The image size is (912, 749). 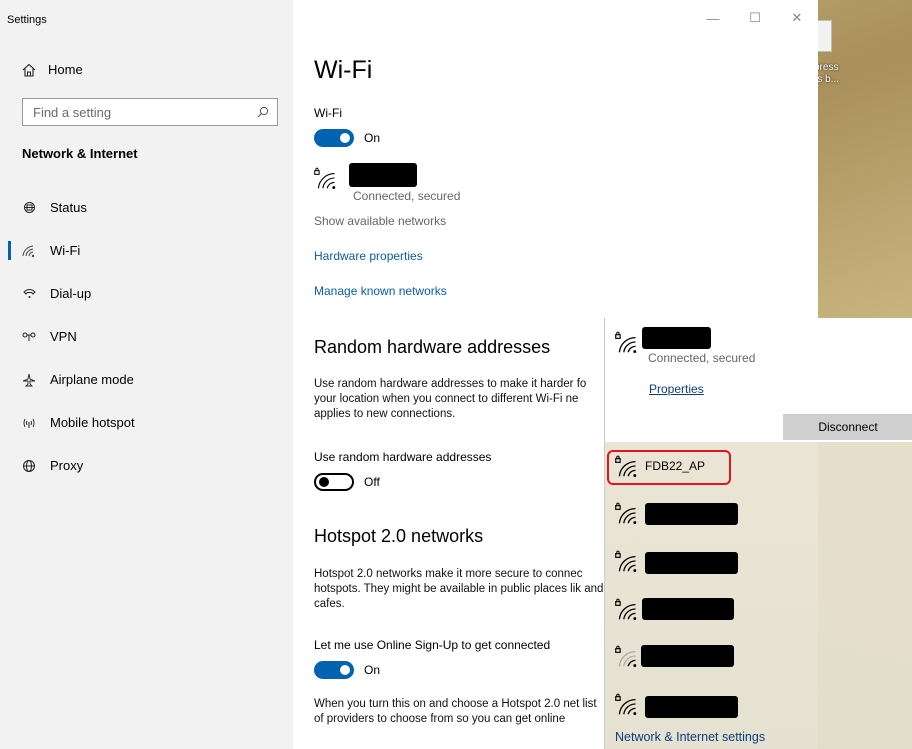 I want to click on random-addresses-heading: Random hardware addresses, so click(x=432, y=347).